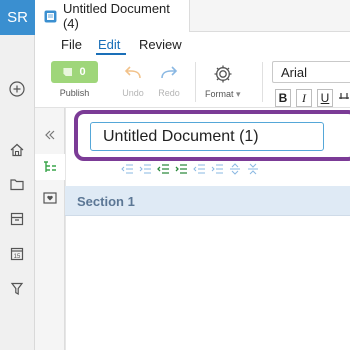  Describe the element at coordinates (50, 167) in the screenshot. I see `outline-icon` at that location.